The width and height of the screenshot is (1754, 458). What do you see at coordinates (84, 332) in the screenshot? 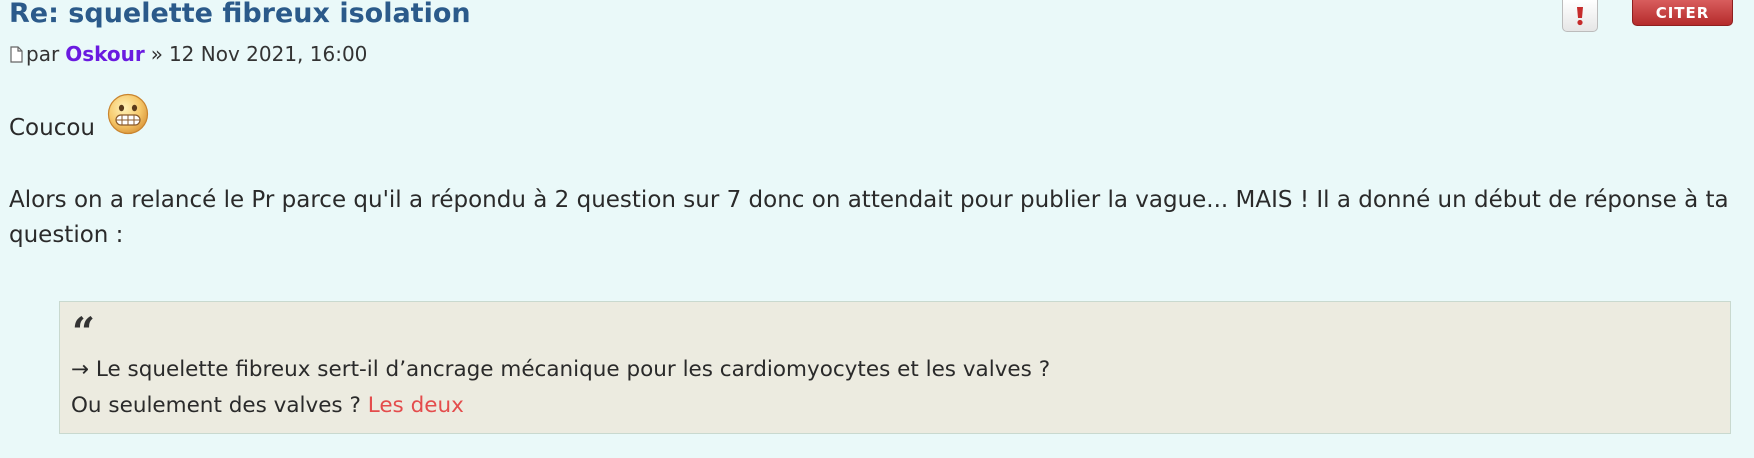
I see `quote-mark-icon: “` at bounding box center [84, 332].